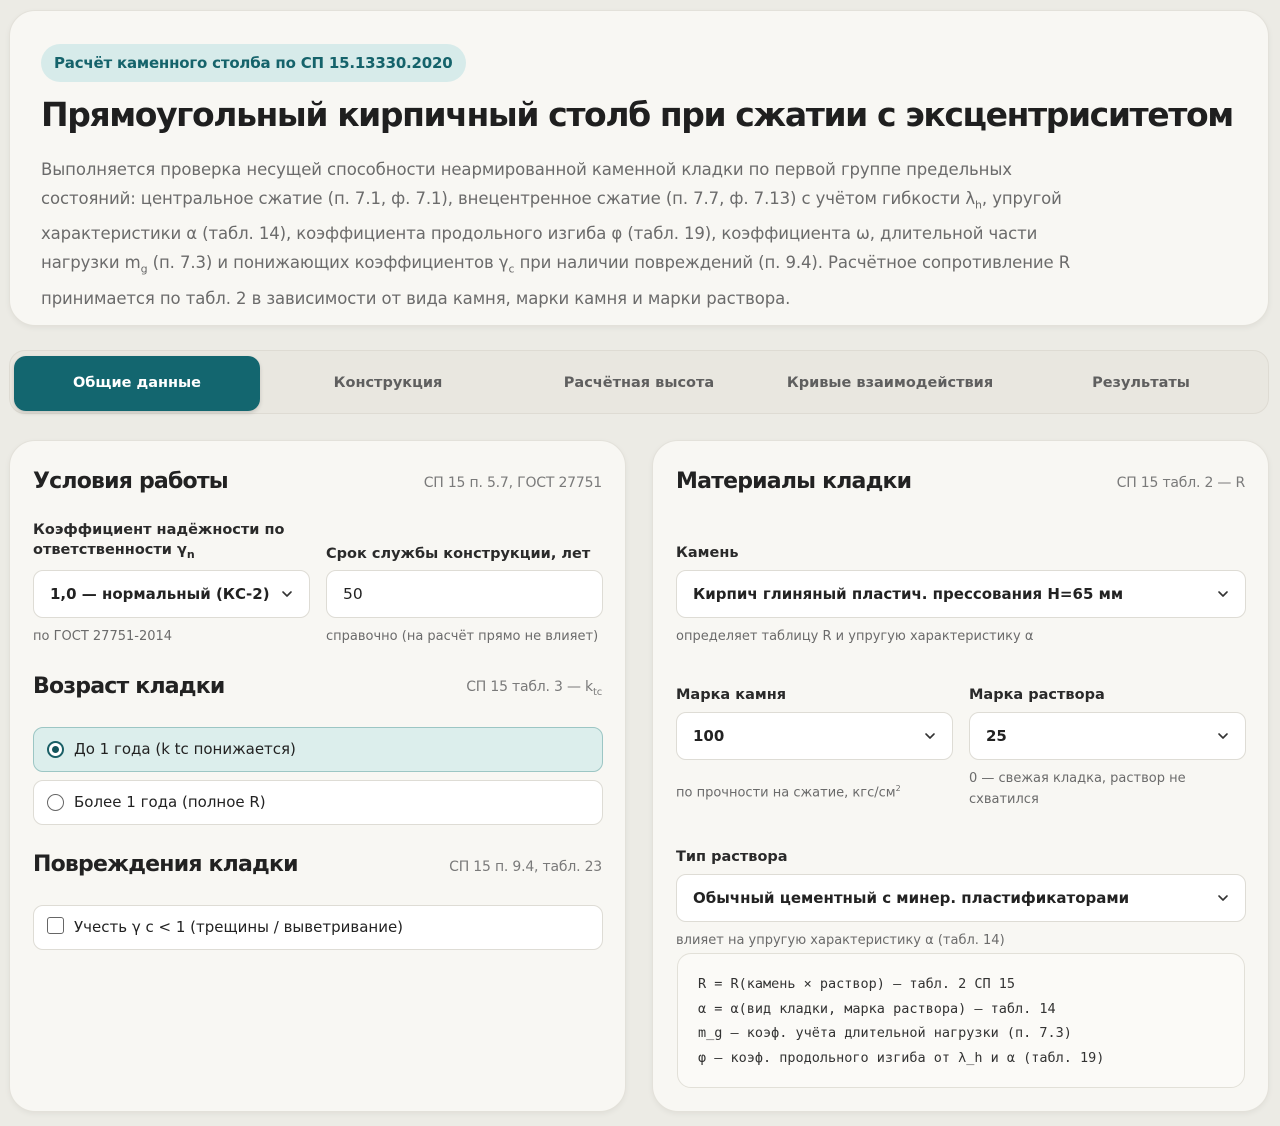 Image resolution: width=1280 pixels, height=1126 pixels. What do you see at coordinates (171, 594) in the screenshot?
I see `reliability-select: 1,0 — нормальный (КС-2)` at bounding box center [171, 594].